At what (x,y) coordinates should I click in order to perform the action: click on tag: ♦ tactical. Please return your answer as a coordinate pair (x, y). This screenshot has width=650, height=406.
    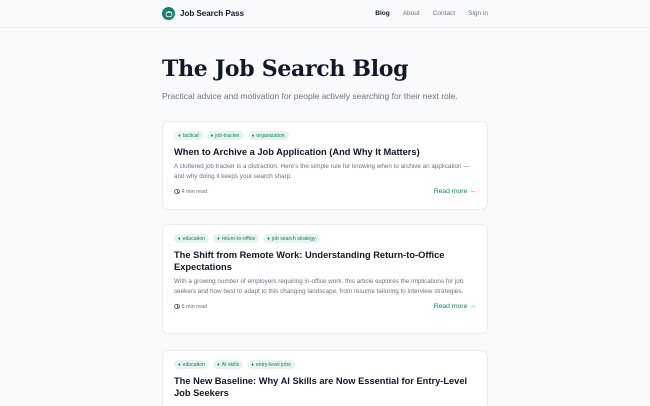
    Looking at the image, I should click on (188, 135).